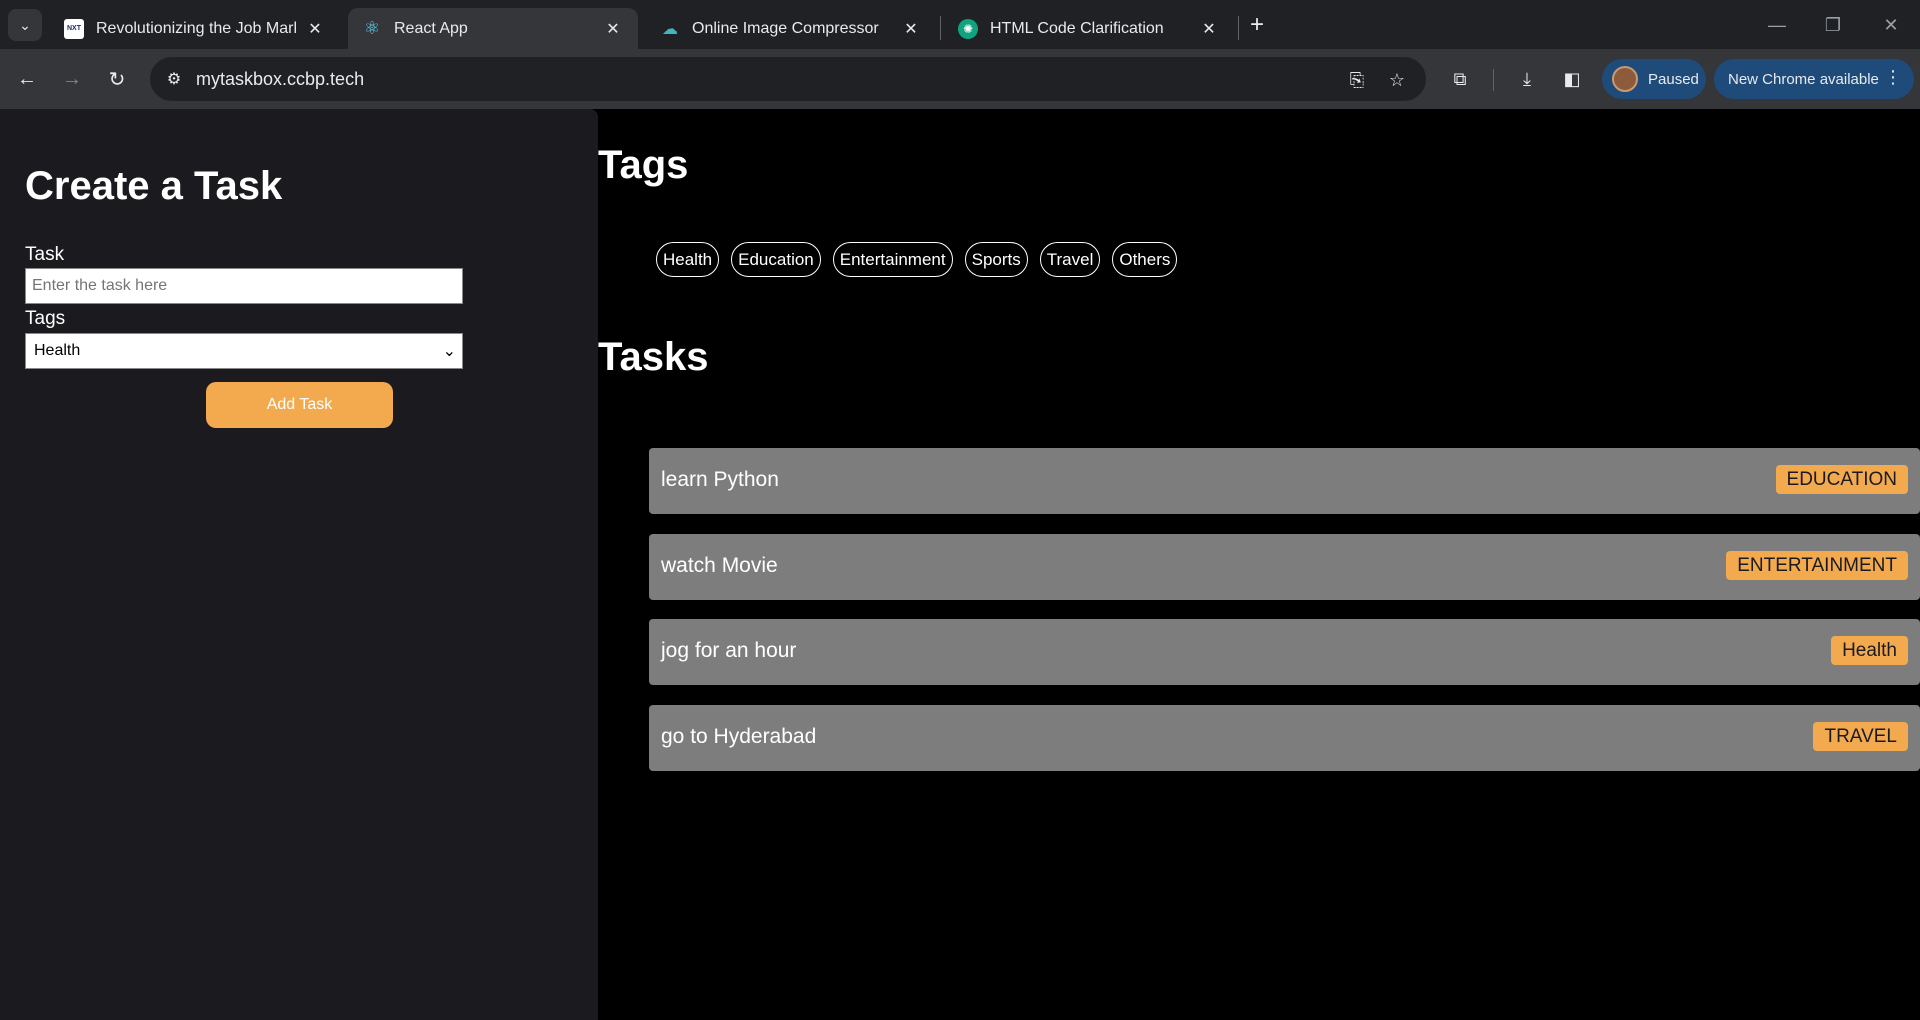 This screenshot has width=1920, height=1020. I want to click on toolbar-separator, so click(1493, 80).